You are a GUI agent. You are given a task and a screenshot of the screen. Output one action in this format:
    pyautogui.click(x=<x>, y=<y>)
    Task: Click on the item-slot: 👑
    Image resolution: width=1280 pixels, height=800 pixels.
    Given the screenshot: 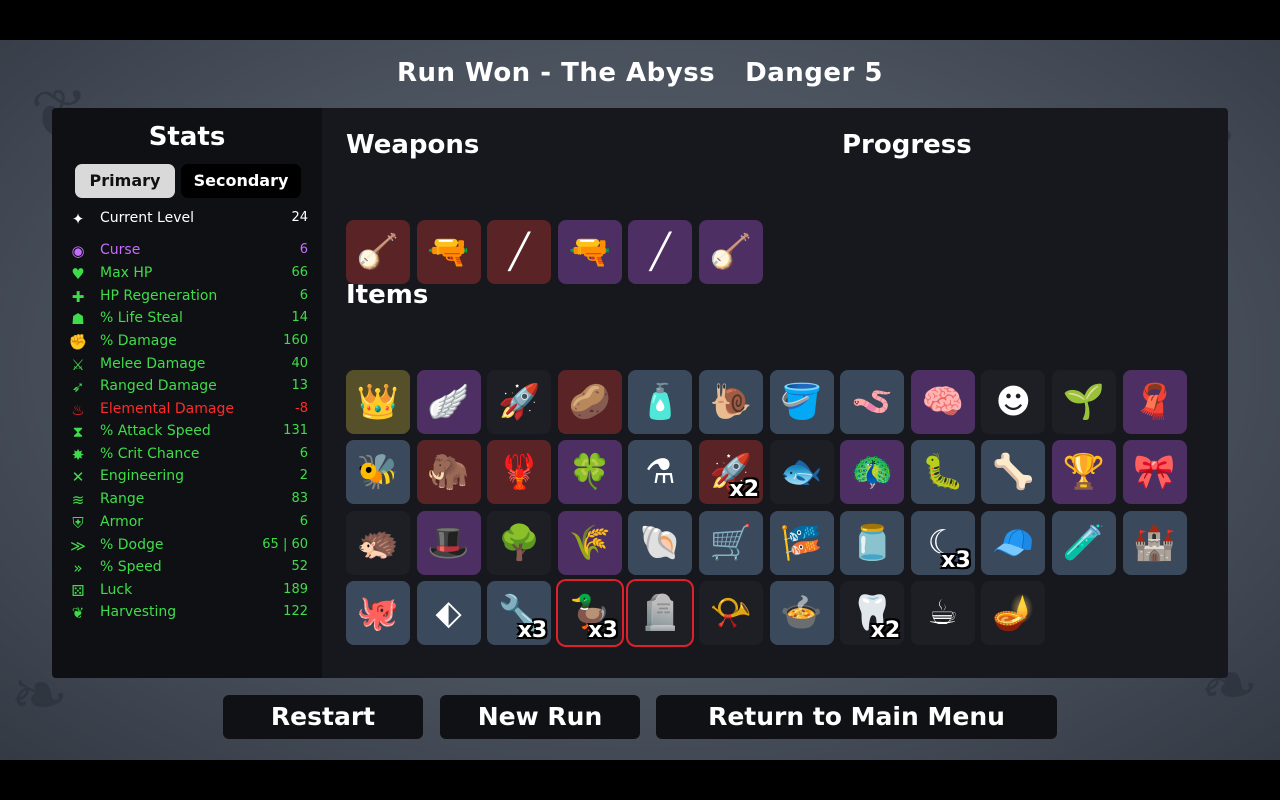 What is the action you would take?
    pyautogui.click(x=378, y=402)
    